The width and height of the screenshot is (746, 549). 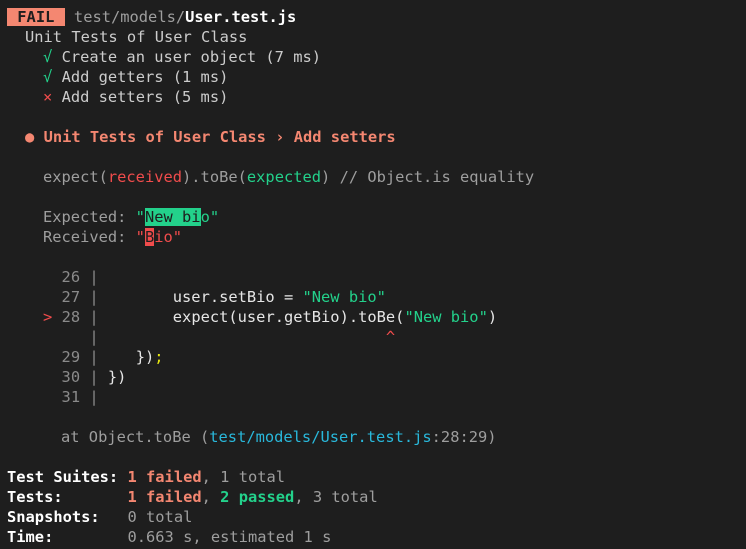 What do you see at coordinates (131, 217) in the screenshot?
I see `expected-value: Expected: "New bio"` at bounding box center [131, 217].